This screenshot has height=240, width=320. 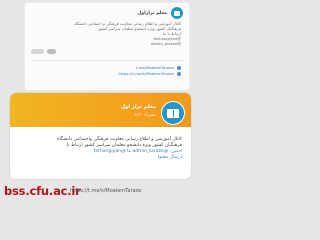 I want to click on description-line: ارسال محتوا, so click(x=100, y=158).